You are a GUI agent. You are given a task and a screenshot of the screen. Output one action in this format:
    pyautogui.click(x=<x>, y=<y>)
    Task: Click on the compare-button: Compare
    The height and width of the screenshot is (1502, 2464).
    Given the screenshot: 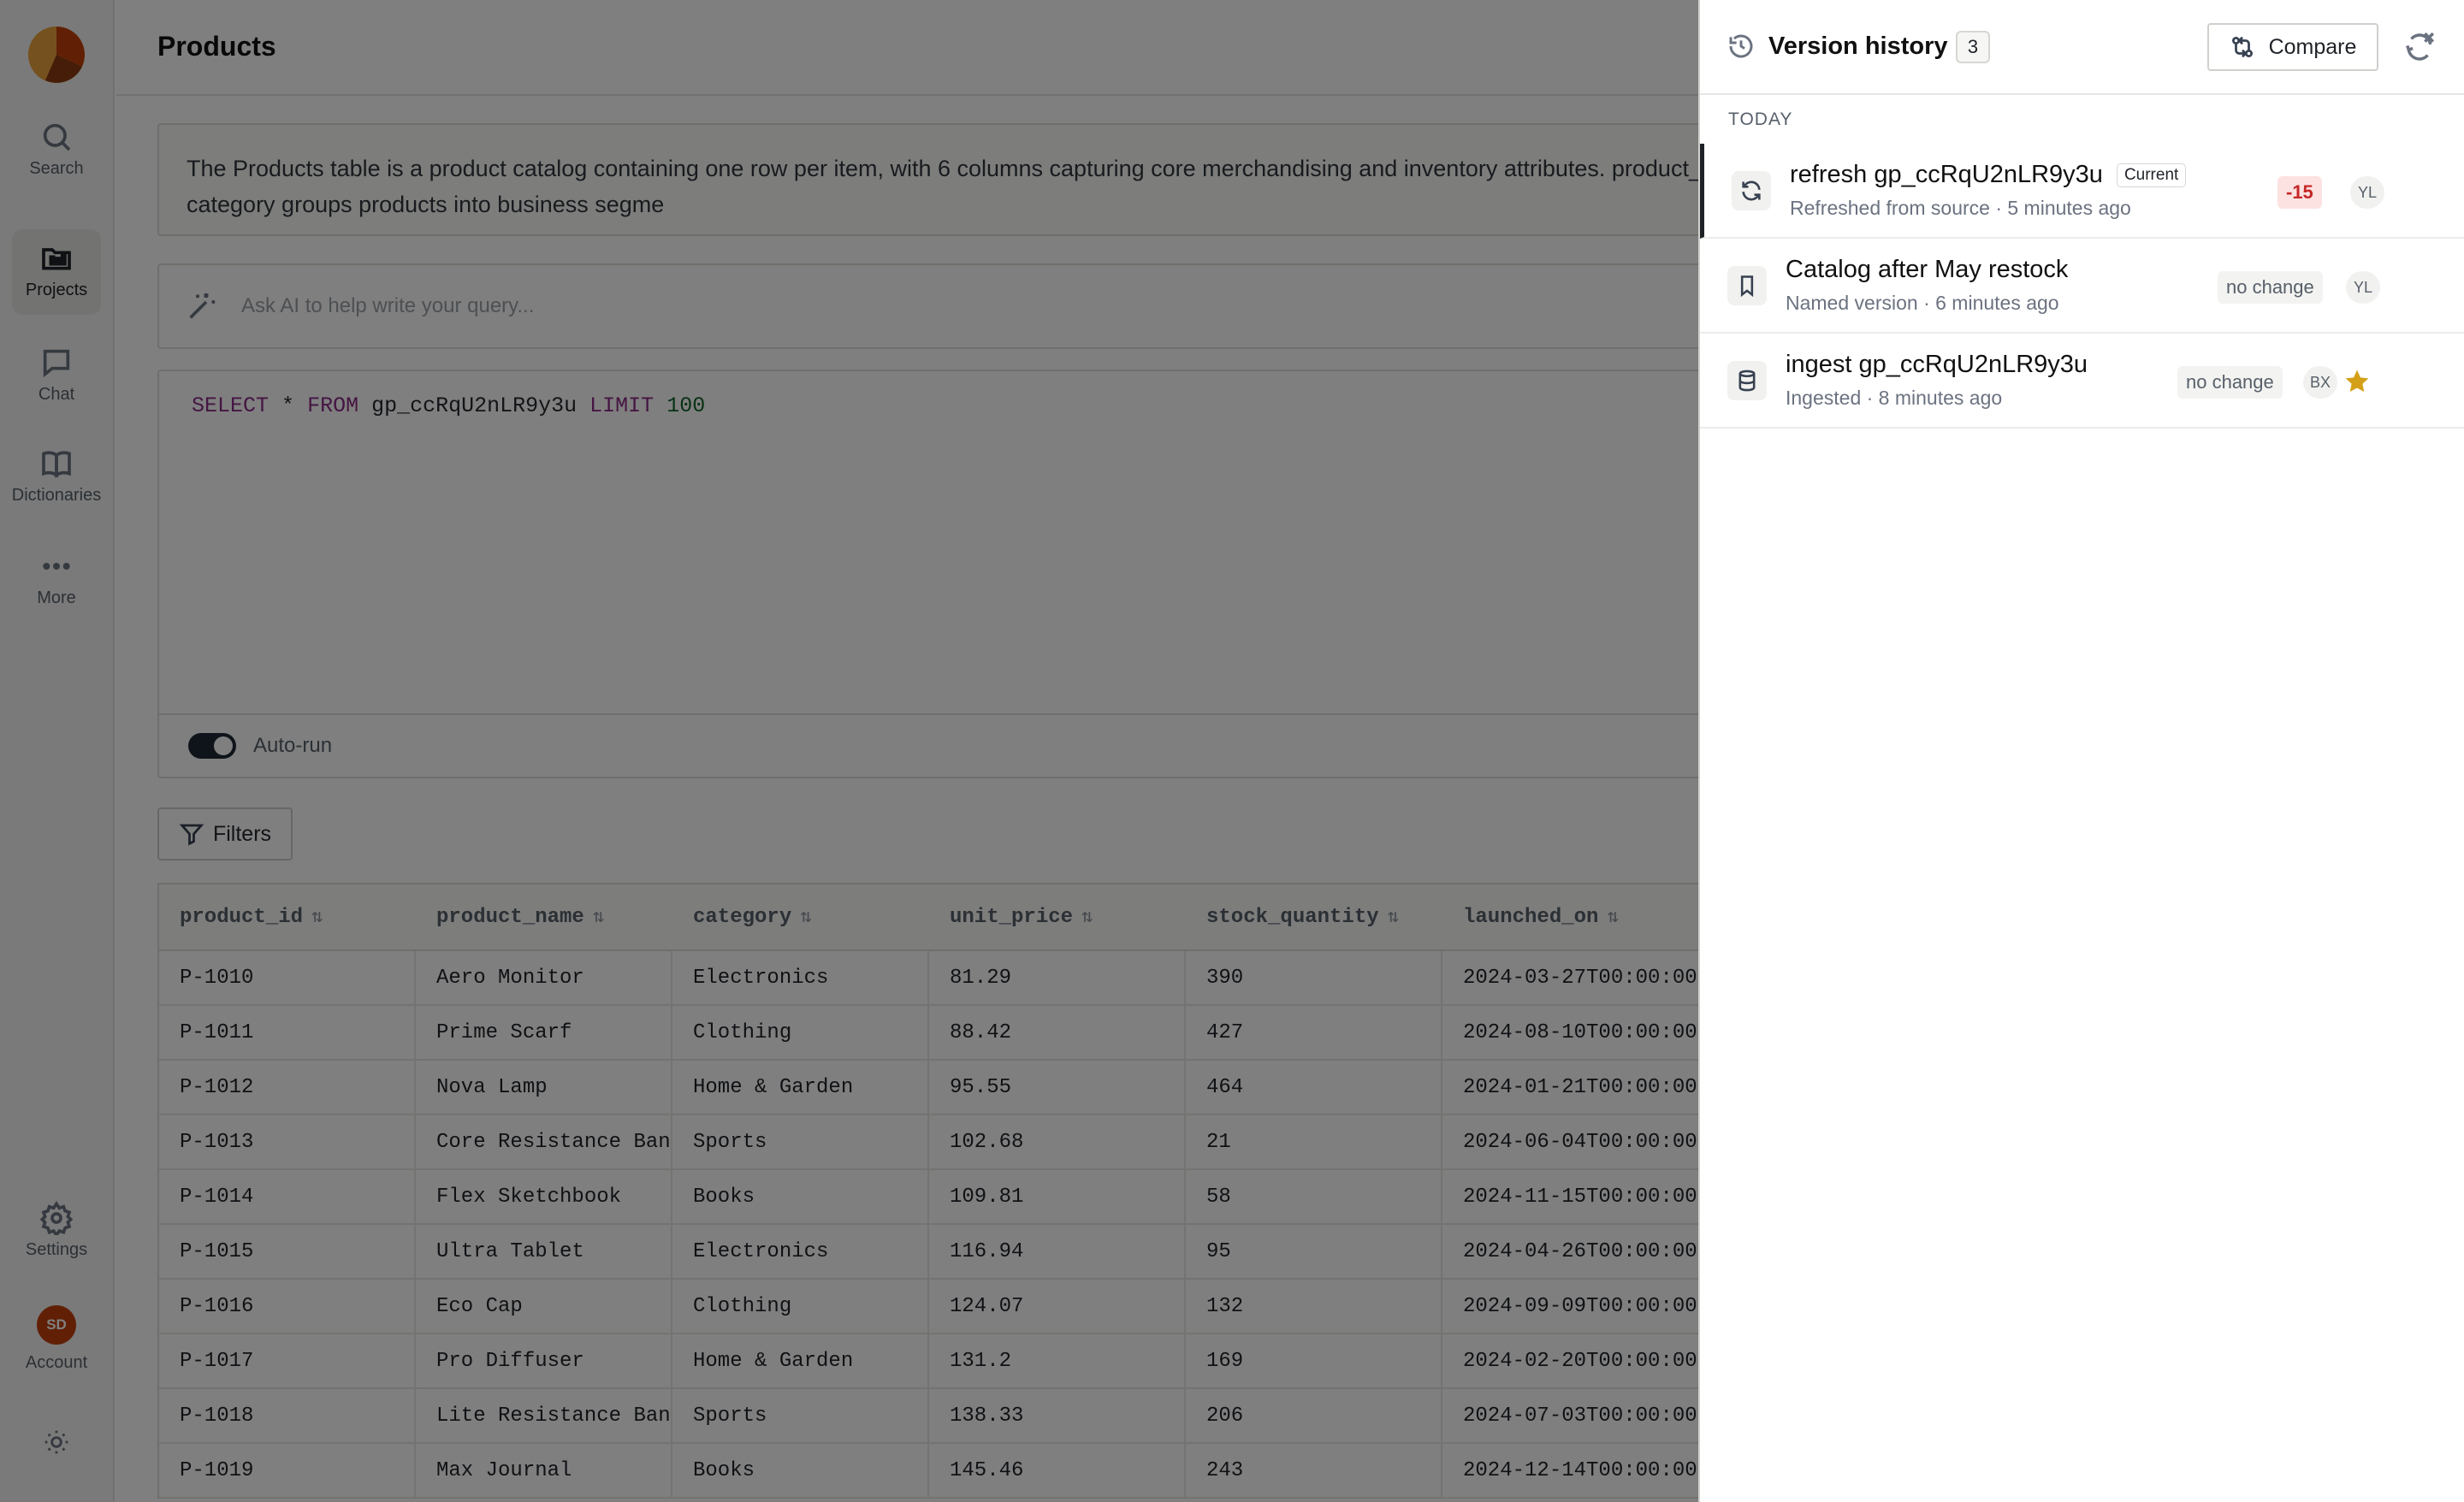 What is the action you would take?
    pyautogui.click(x=2292, y=47)
    